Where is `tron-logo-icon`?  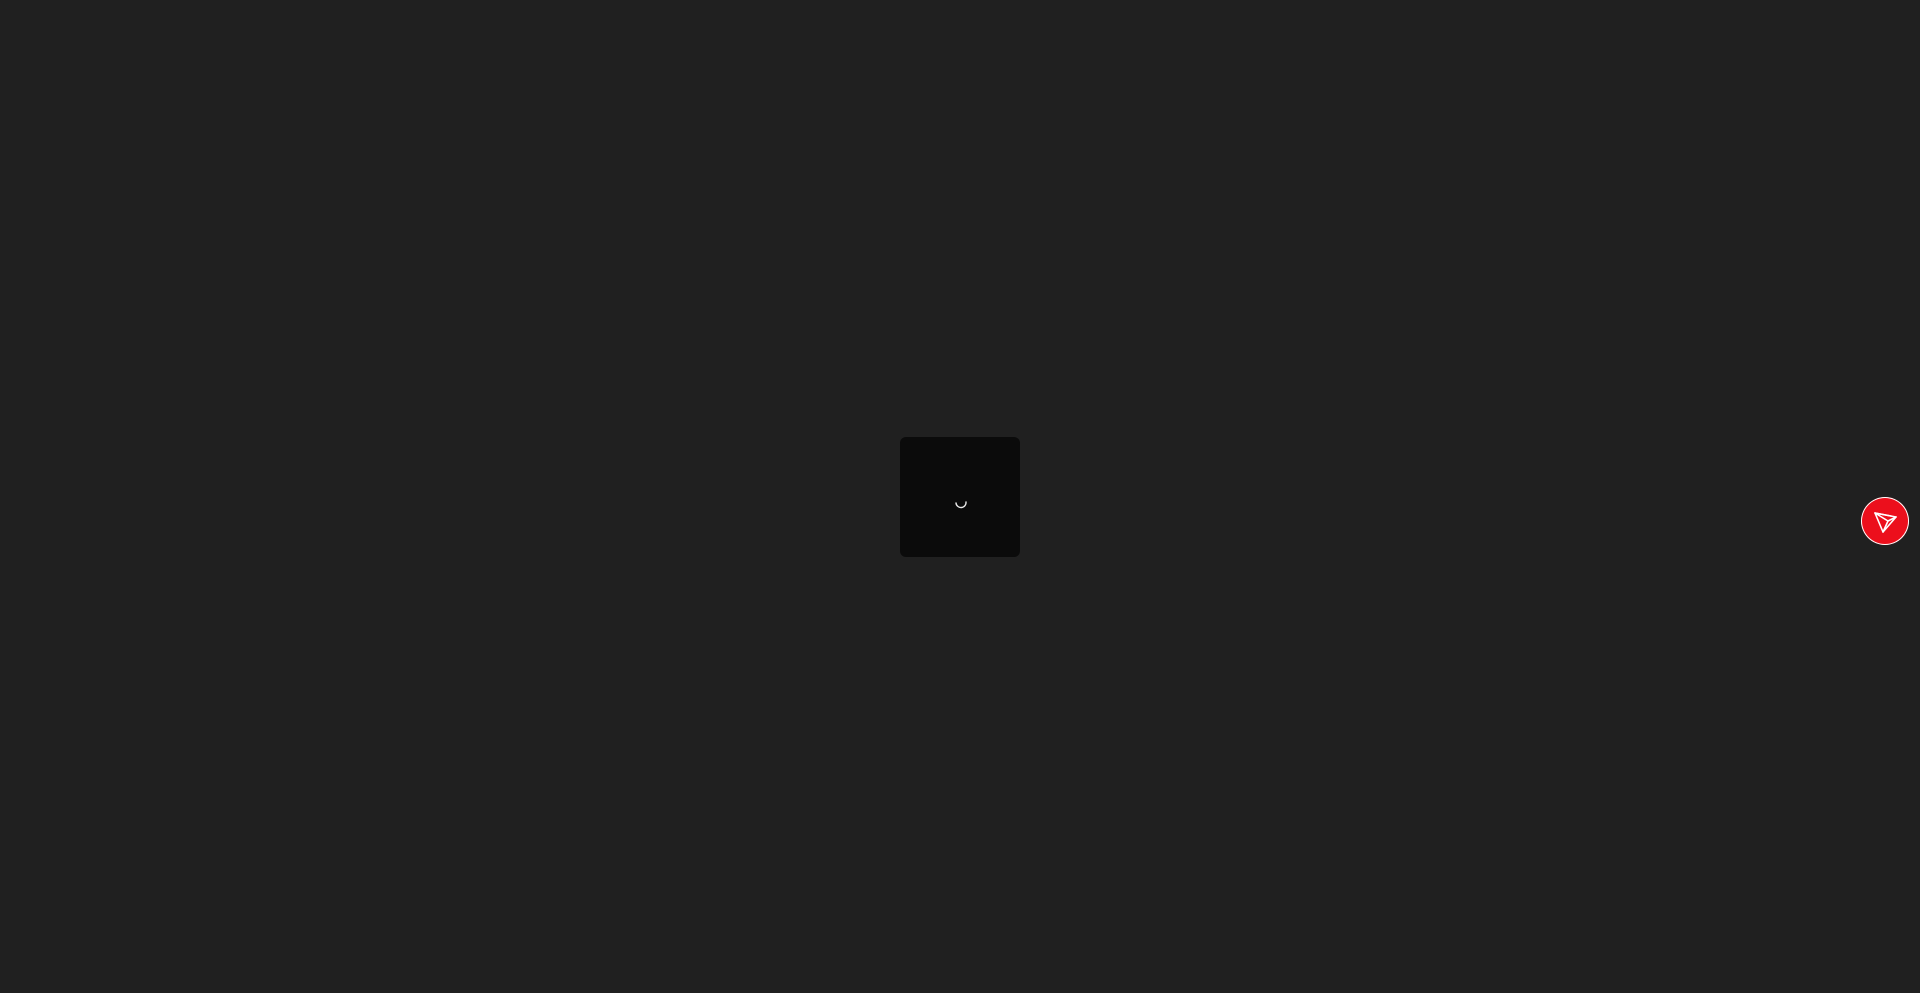
tron-logo-icon is located at coordinates (1885, 522).